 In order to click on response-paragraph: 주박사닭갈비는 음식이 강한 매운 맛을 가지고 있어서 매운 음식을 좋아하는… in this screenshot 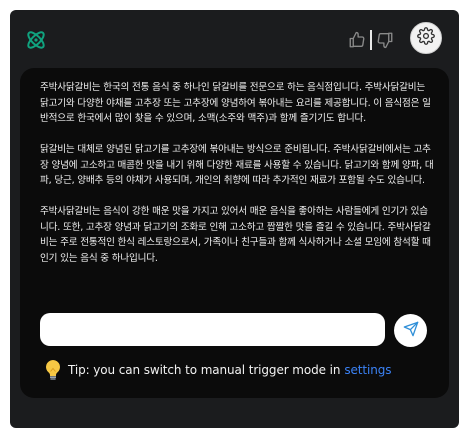, I will do `click(235, 235)`.